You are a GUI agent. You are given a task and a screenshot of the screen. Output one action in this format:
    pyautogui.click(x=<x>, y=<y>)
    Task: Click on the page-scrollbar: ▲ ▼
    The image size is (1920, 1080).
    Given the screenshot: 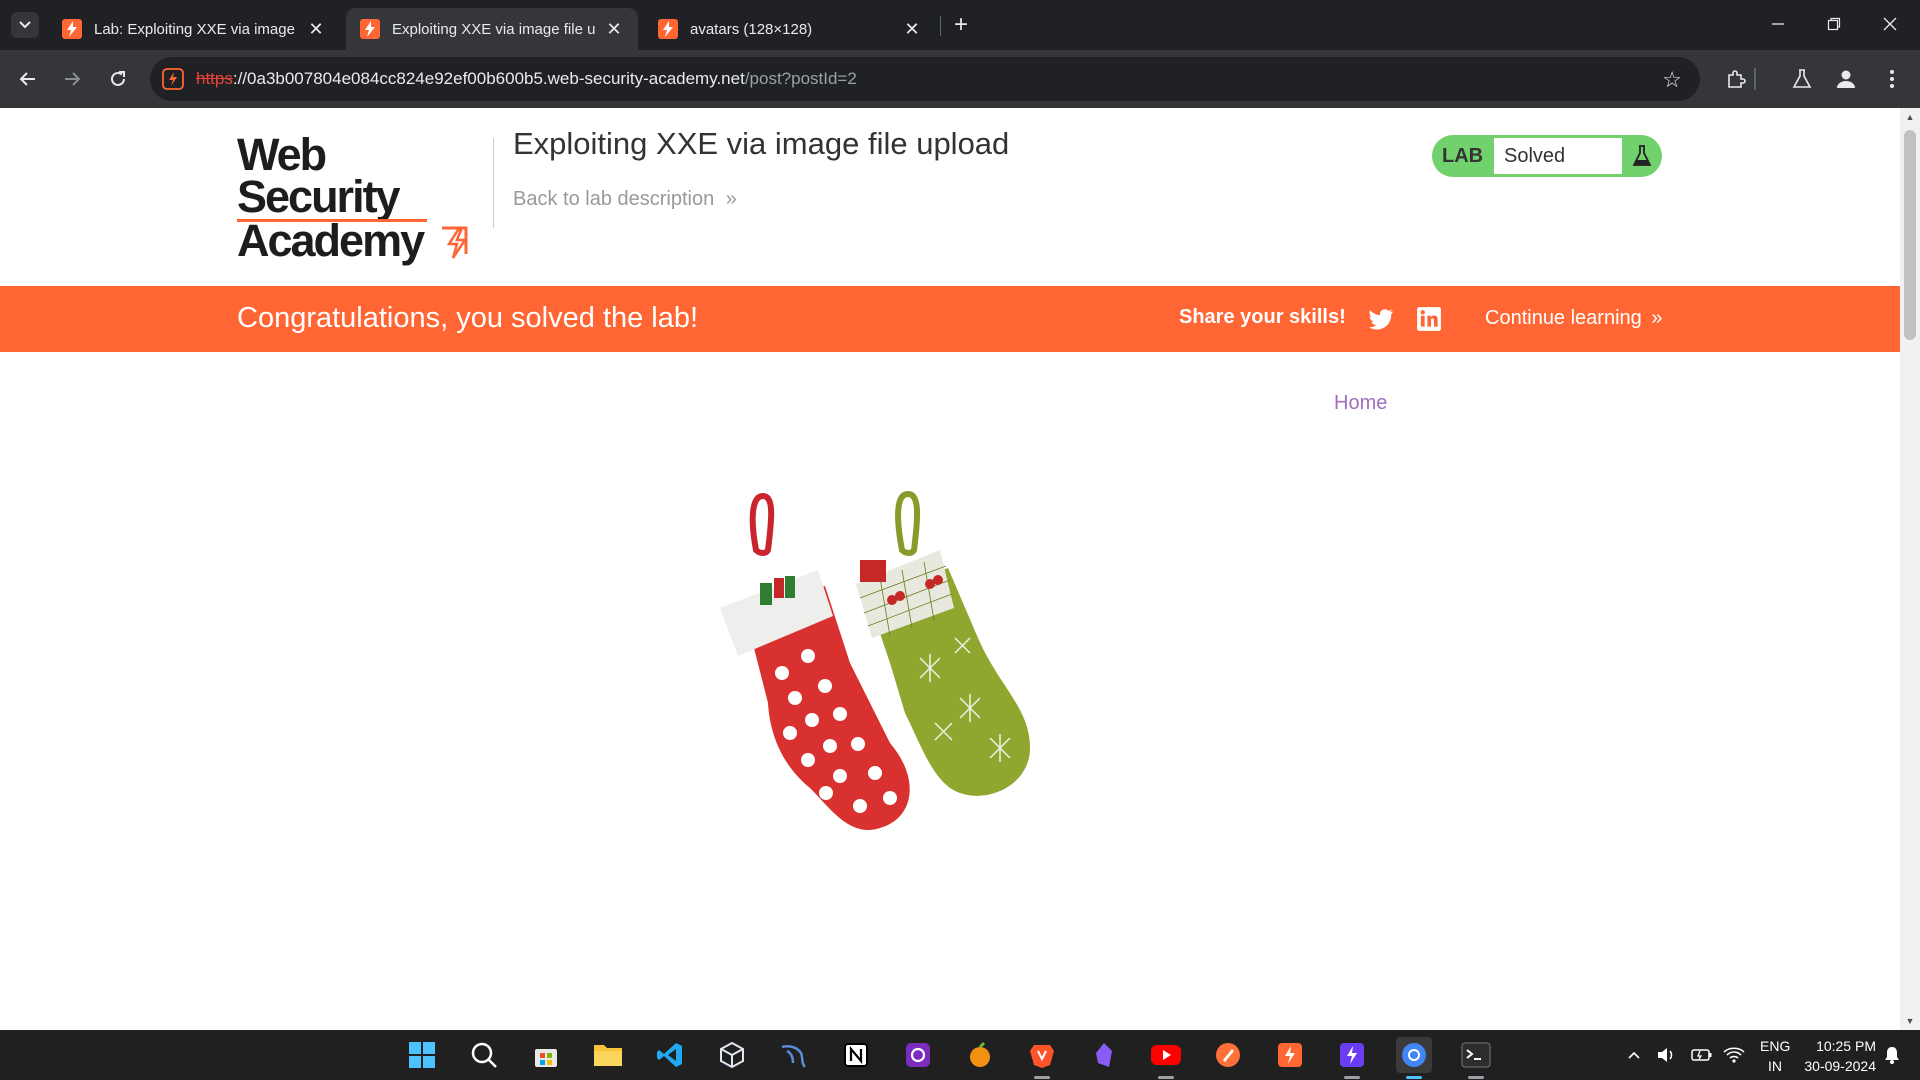 What is the action you would take?
    pyautogui.click(x=1910, y=569)
    